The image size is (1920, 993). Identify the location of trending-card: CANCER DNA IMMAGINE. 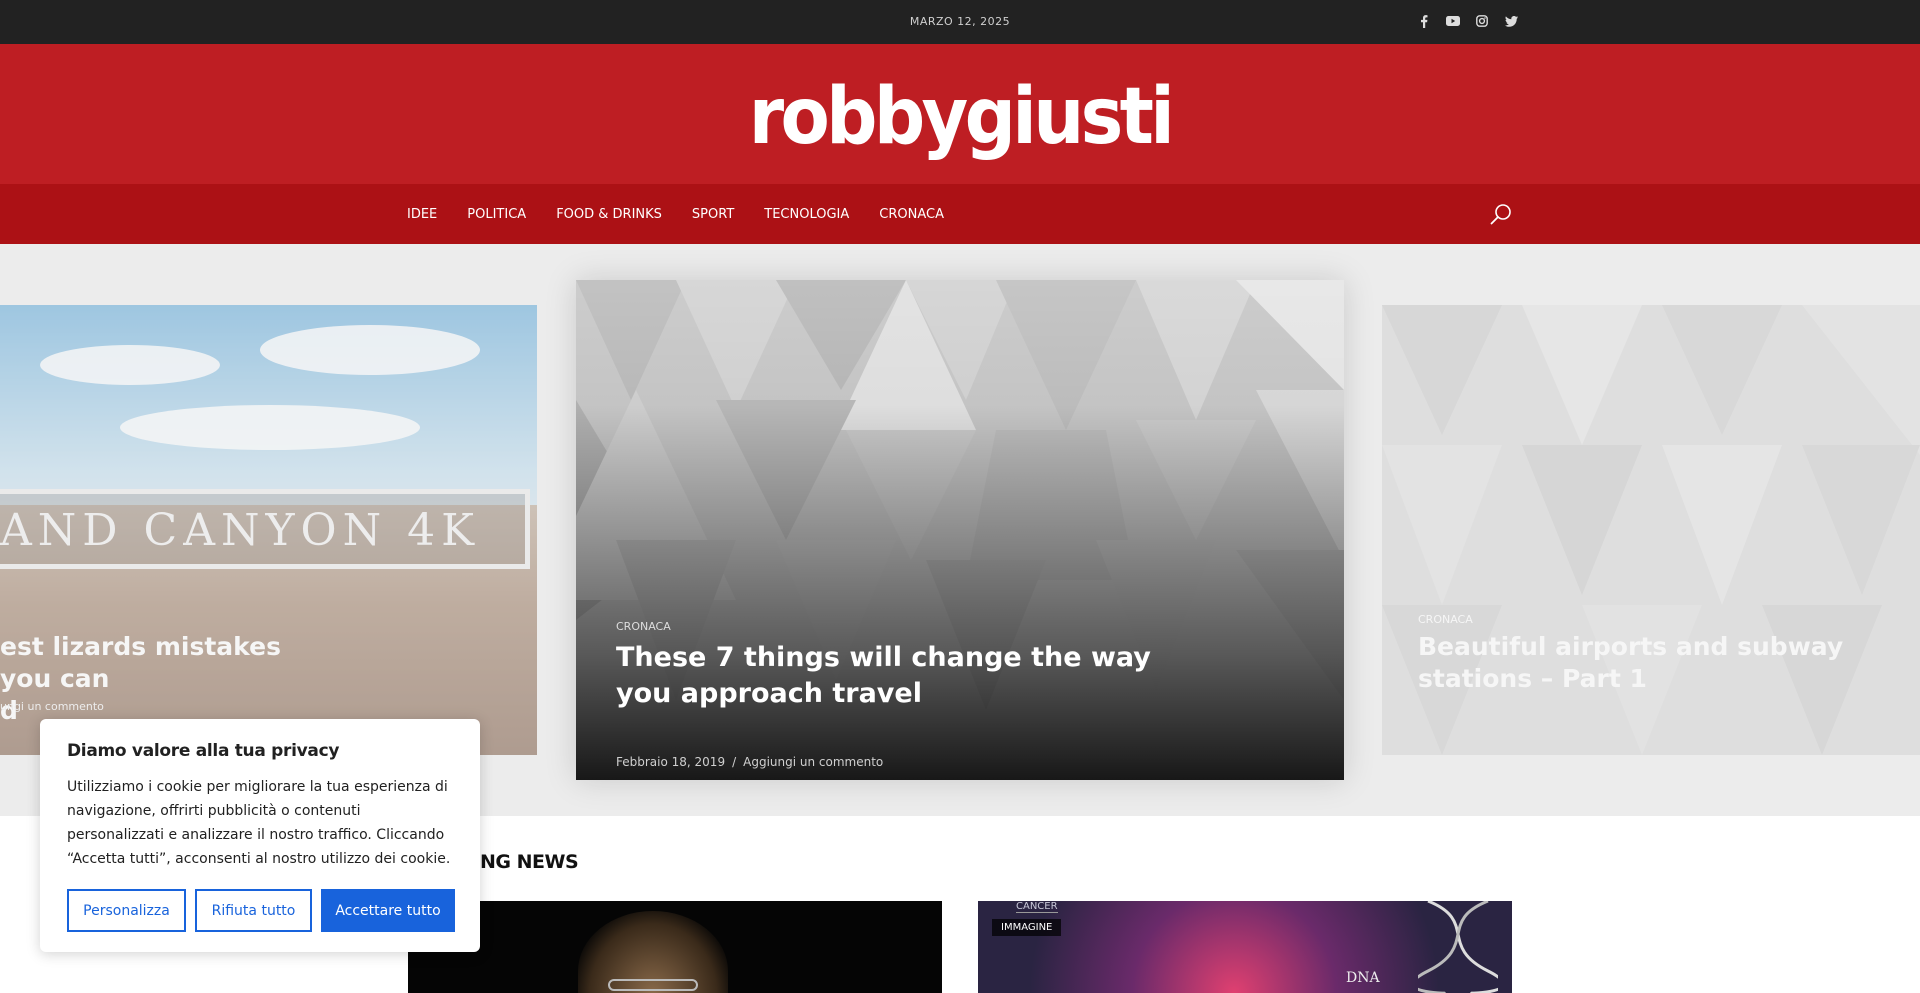
(1245, 947).